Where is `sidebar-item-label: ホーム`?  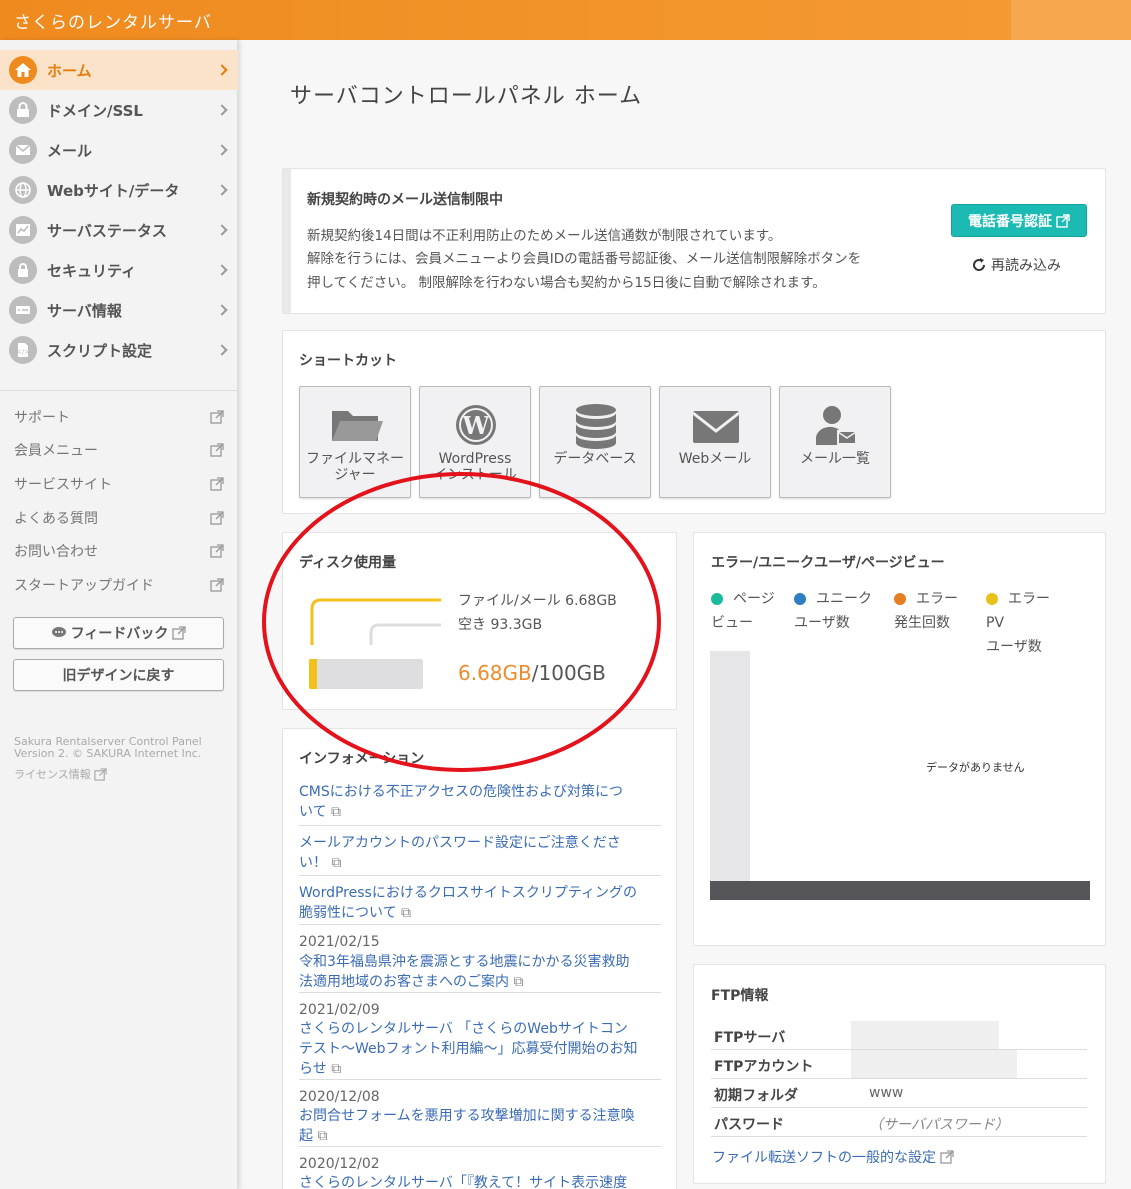 sidebar-item-label: ホーム is located at coordinates (69, 70).